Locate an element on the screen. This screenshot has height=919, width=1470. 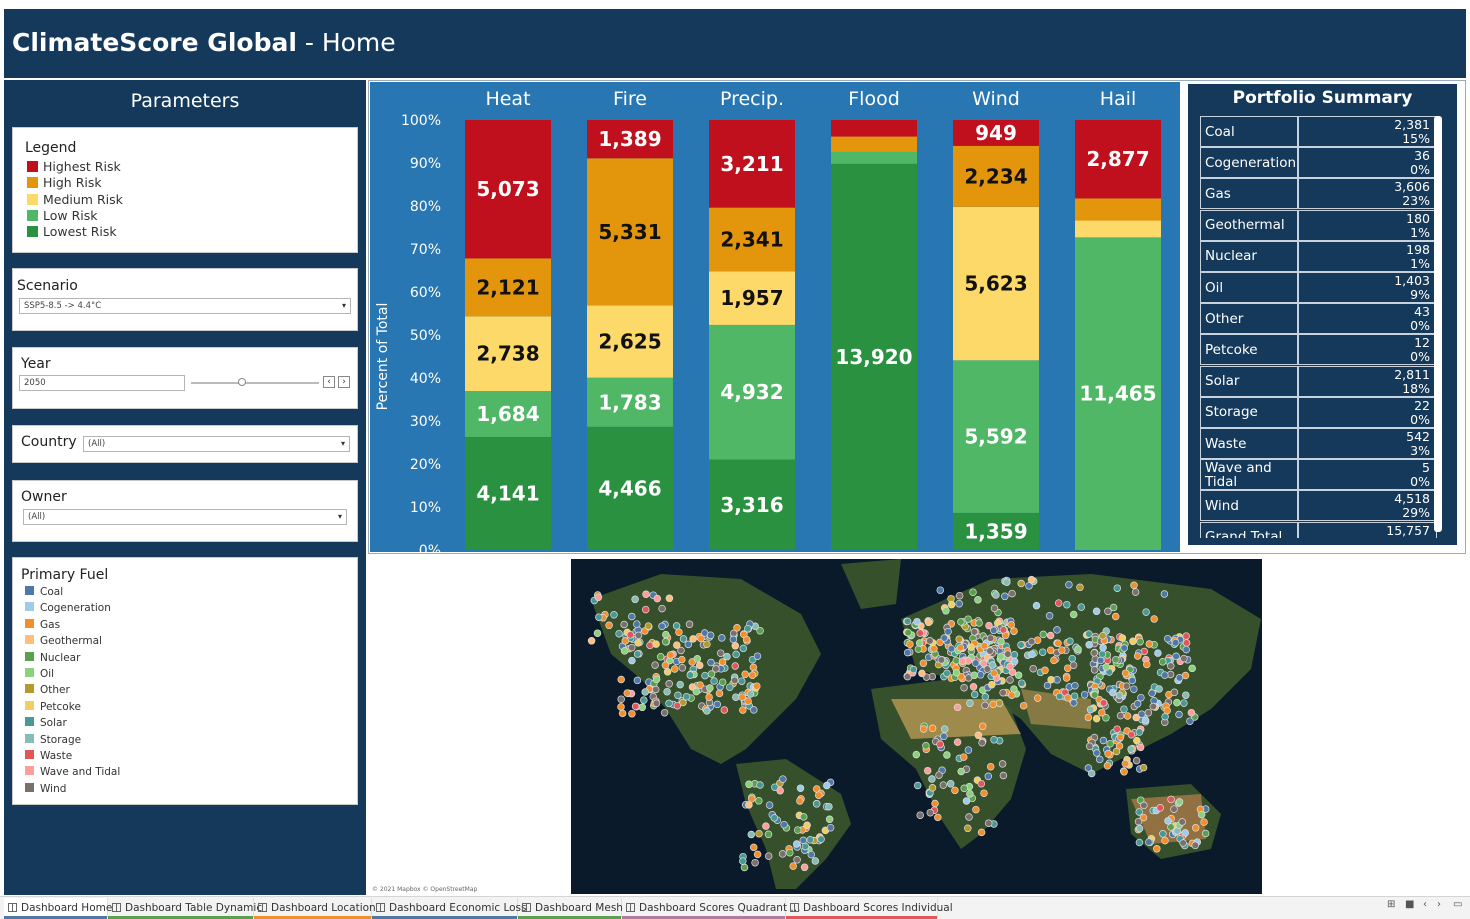
tab-dashboard-table-dynamic: Dashboard Table Dynamic is located at coordinates (185, 908).